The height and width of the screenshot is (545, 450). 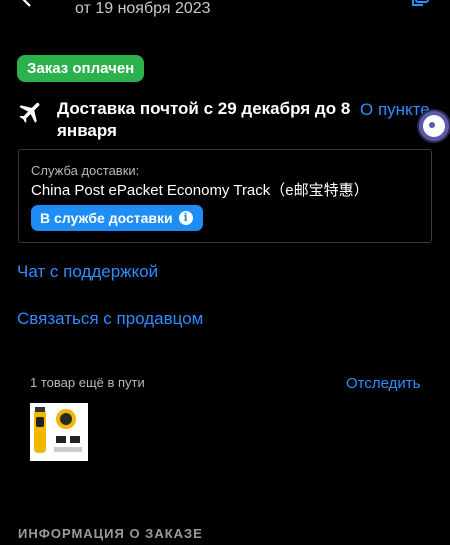 I want to click on shipping-service-label: Служба доставки:, so click(x=85, y=170).